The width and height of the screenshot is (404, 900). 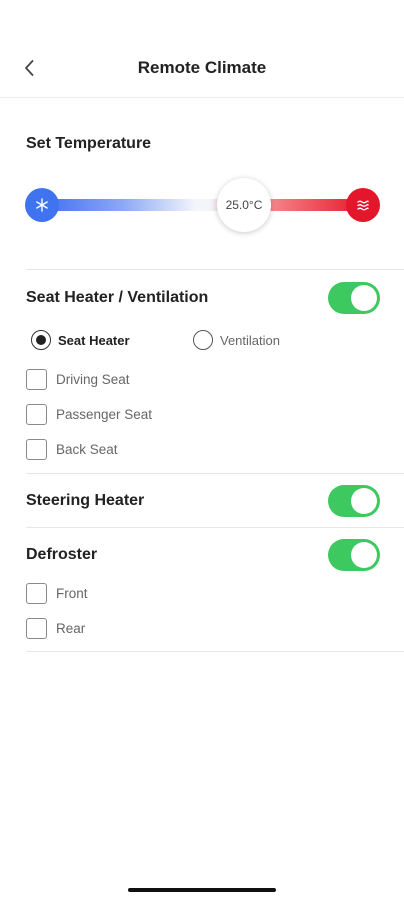 What do you see at coordinates (72, 593) in the screenshot?
I see `front-label: Front` at bounding box center [72, 593].